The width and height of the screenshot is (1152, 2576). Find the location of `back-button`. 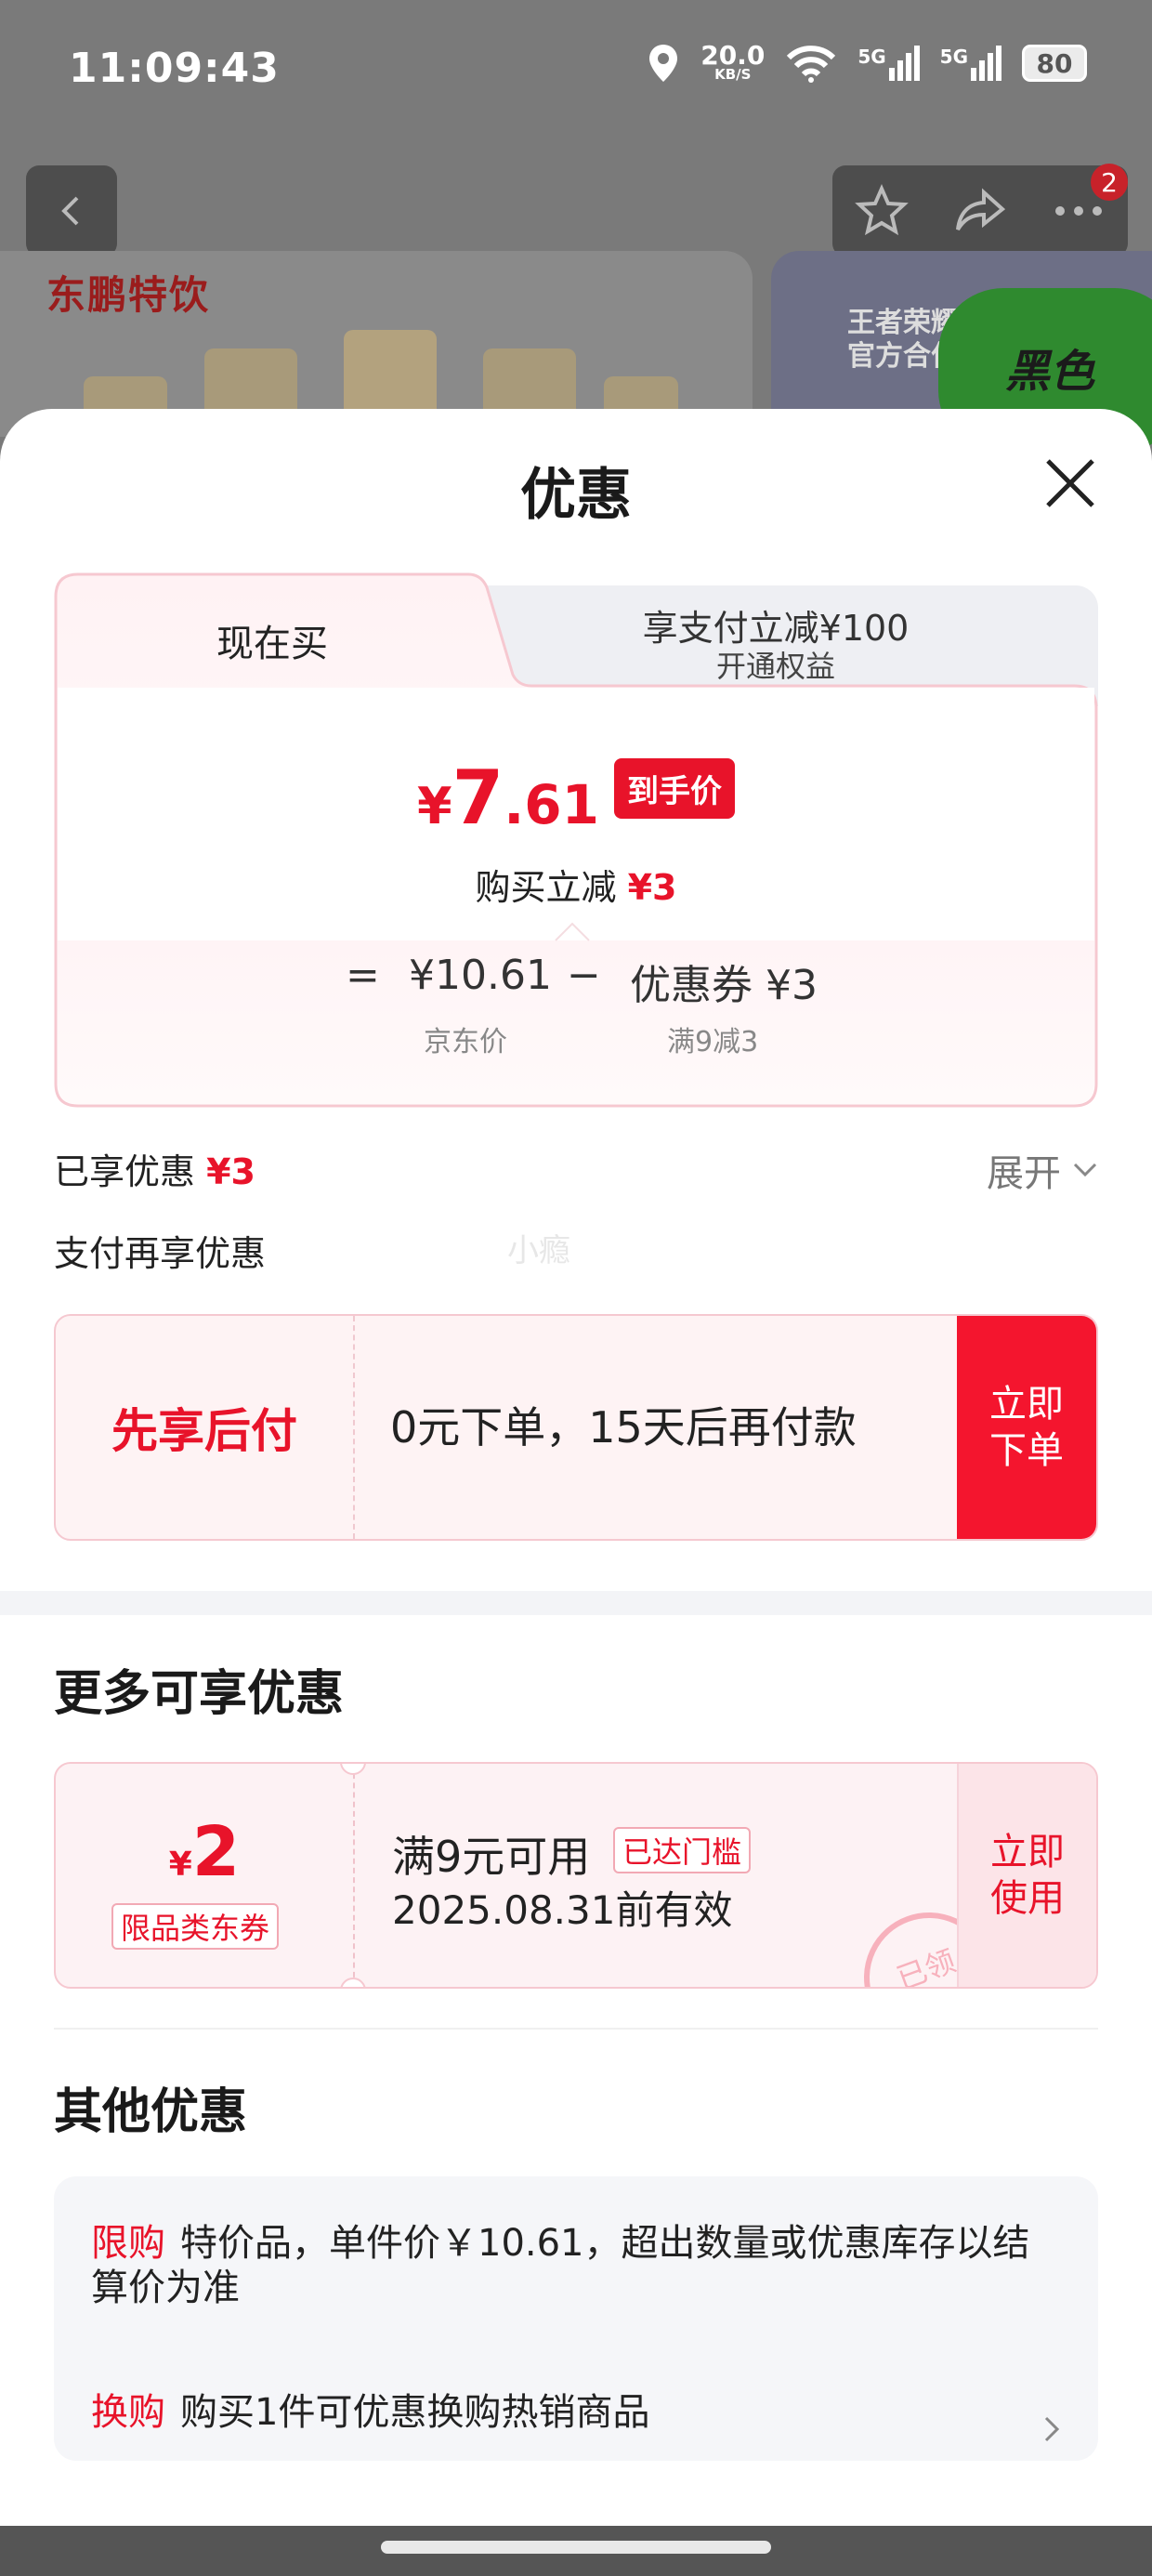

back-button is located at coordinates (71, 210).